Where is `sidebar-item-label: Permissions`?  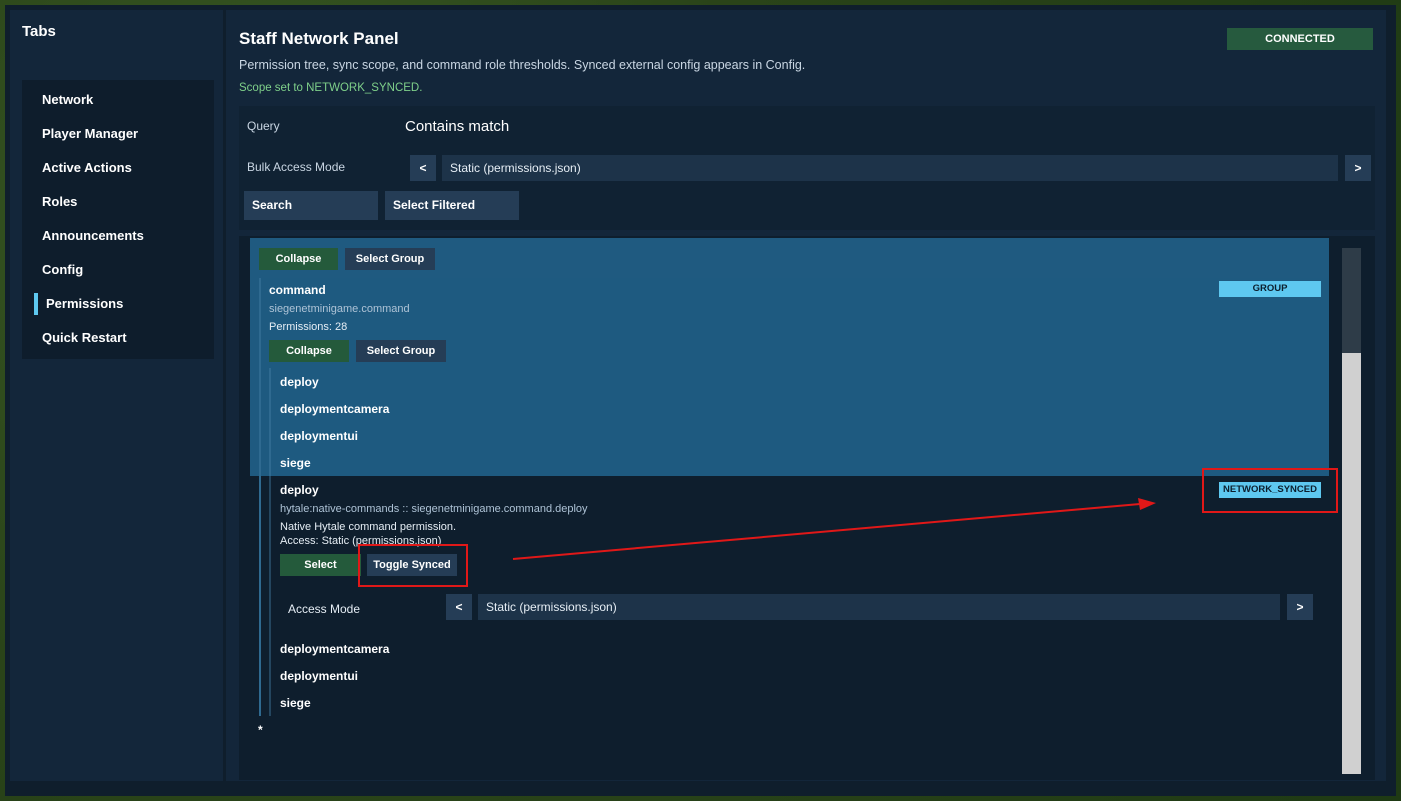 sidebar-item-label: Permissions is located at coordinates (85, 303).